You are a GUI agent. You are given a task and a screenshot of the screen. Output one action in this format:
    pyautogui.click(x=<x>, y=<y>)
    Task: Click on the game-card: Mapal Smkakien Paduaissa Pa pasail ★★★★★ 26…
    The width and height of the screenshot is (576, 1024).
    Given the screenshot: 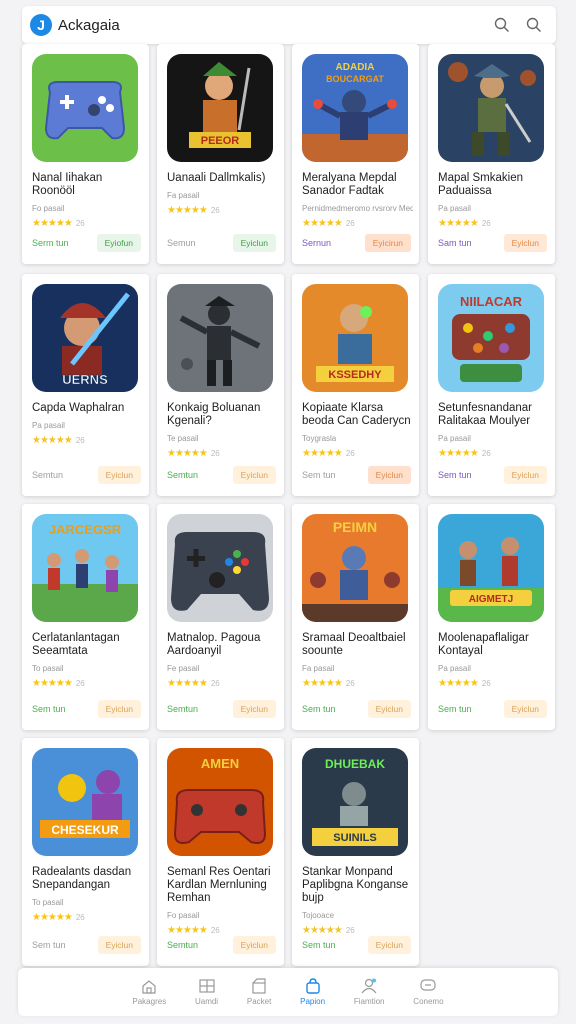 What is the action you would take?
    pyautogui.click(x=491, y=154)
    